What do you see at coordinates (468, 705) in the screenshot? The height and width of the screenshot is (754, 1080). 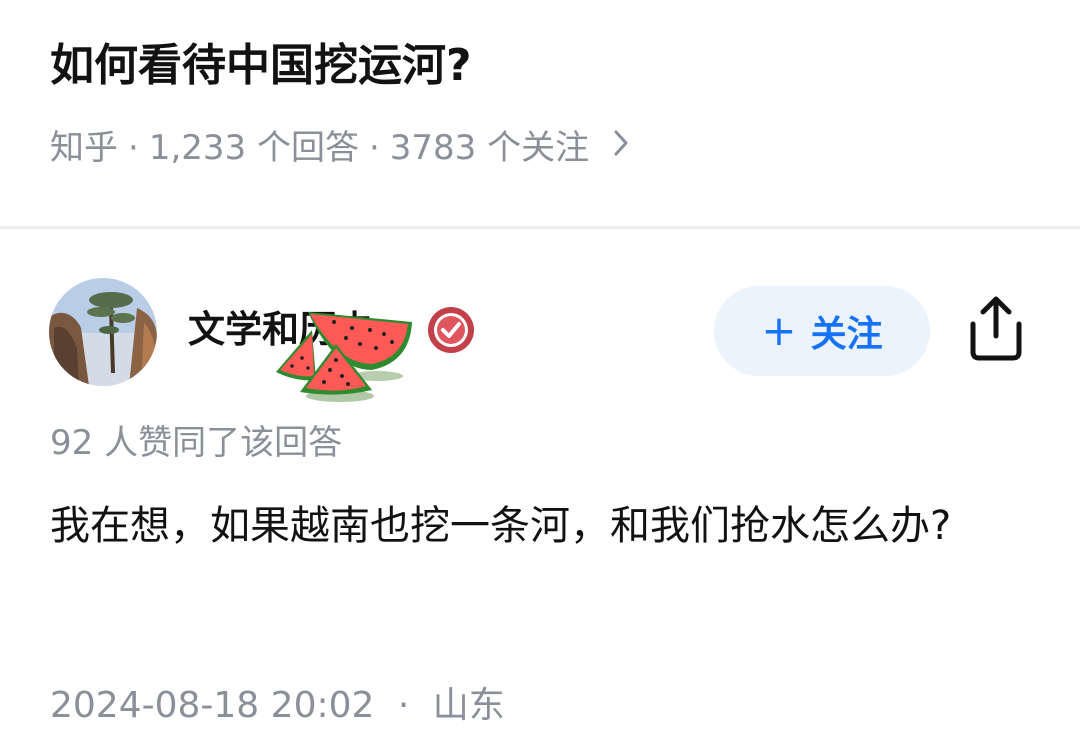 I see `answer-location: 山东` at bounding box center [468, 705].